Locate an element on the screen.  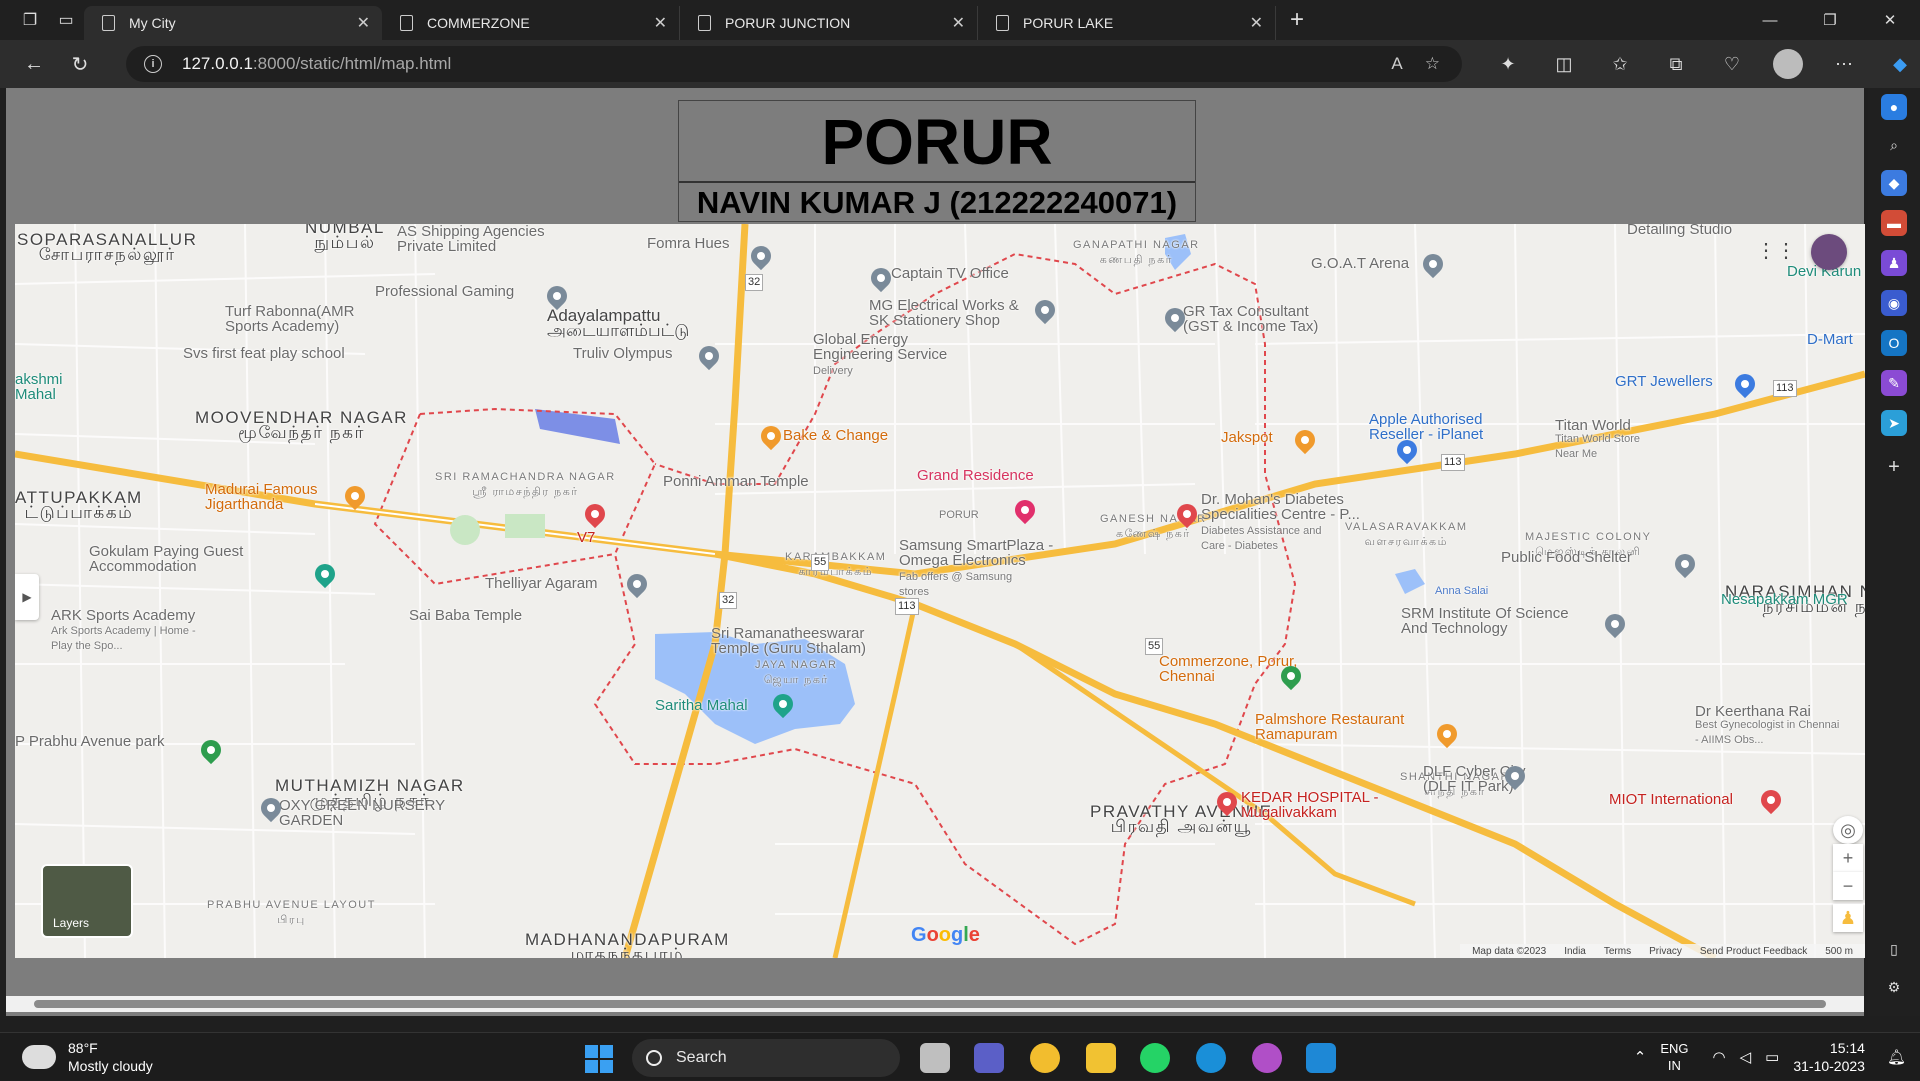
poi-label: Jakspot is located at coordinates (1247, 437).